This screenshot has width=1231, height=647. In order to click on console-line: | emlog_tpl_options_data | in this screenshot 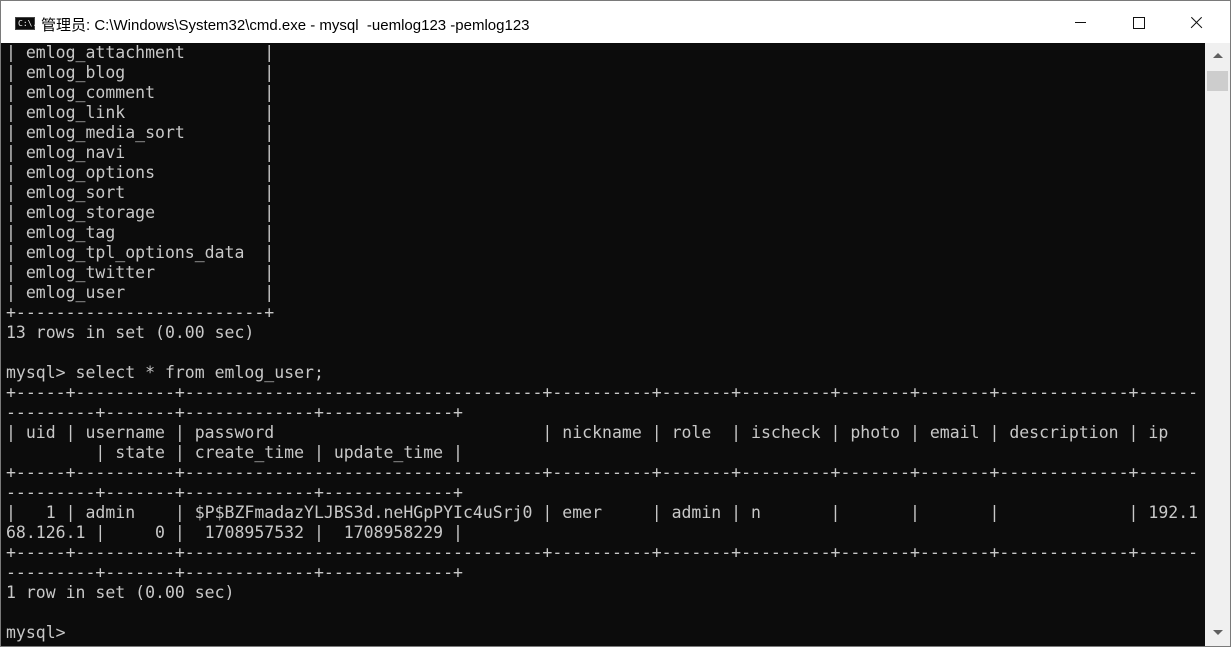, I will do `click(140, 252)`.